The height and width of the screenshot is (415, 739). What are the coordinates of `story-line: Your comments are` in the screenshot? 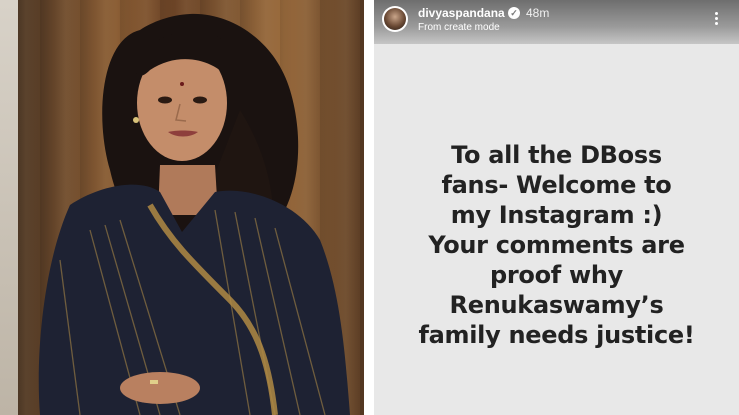 It's located at (556, 245).